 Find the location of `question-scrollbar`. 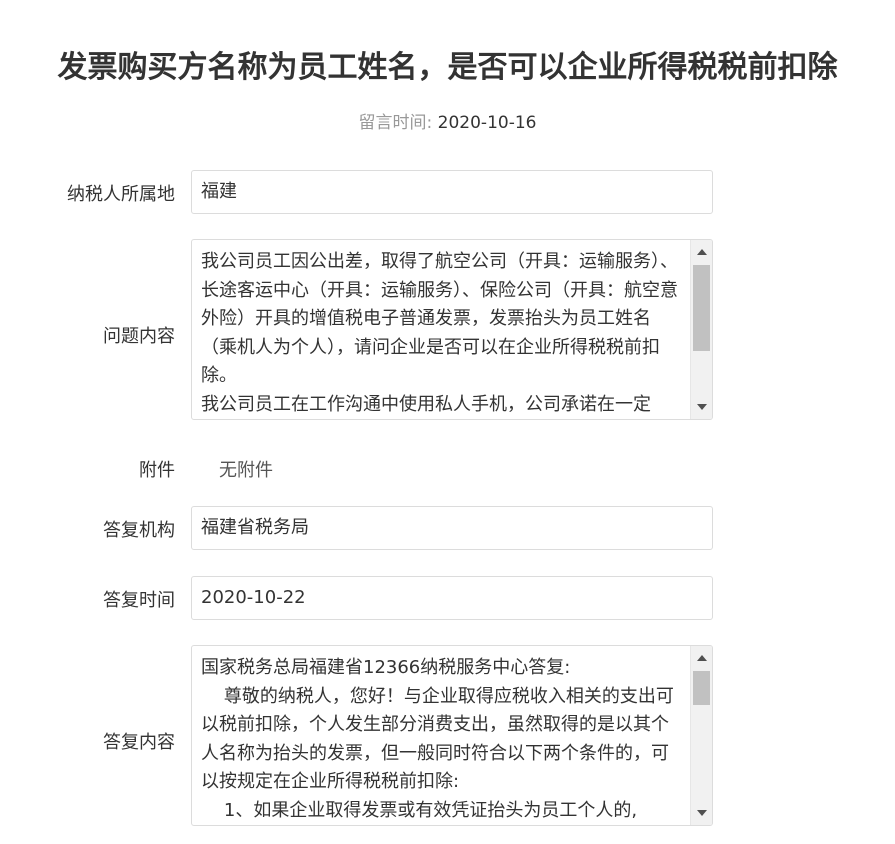

question-scrollbar is located at coordinates (701, 329).